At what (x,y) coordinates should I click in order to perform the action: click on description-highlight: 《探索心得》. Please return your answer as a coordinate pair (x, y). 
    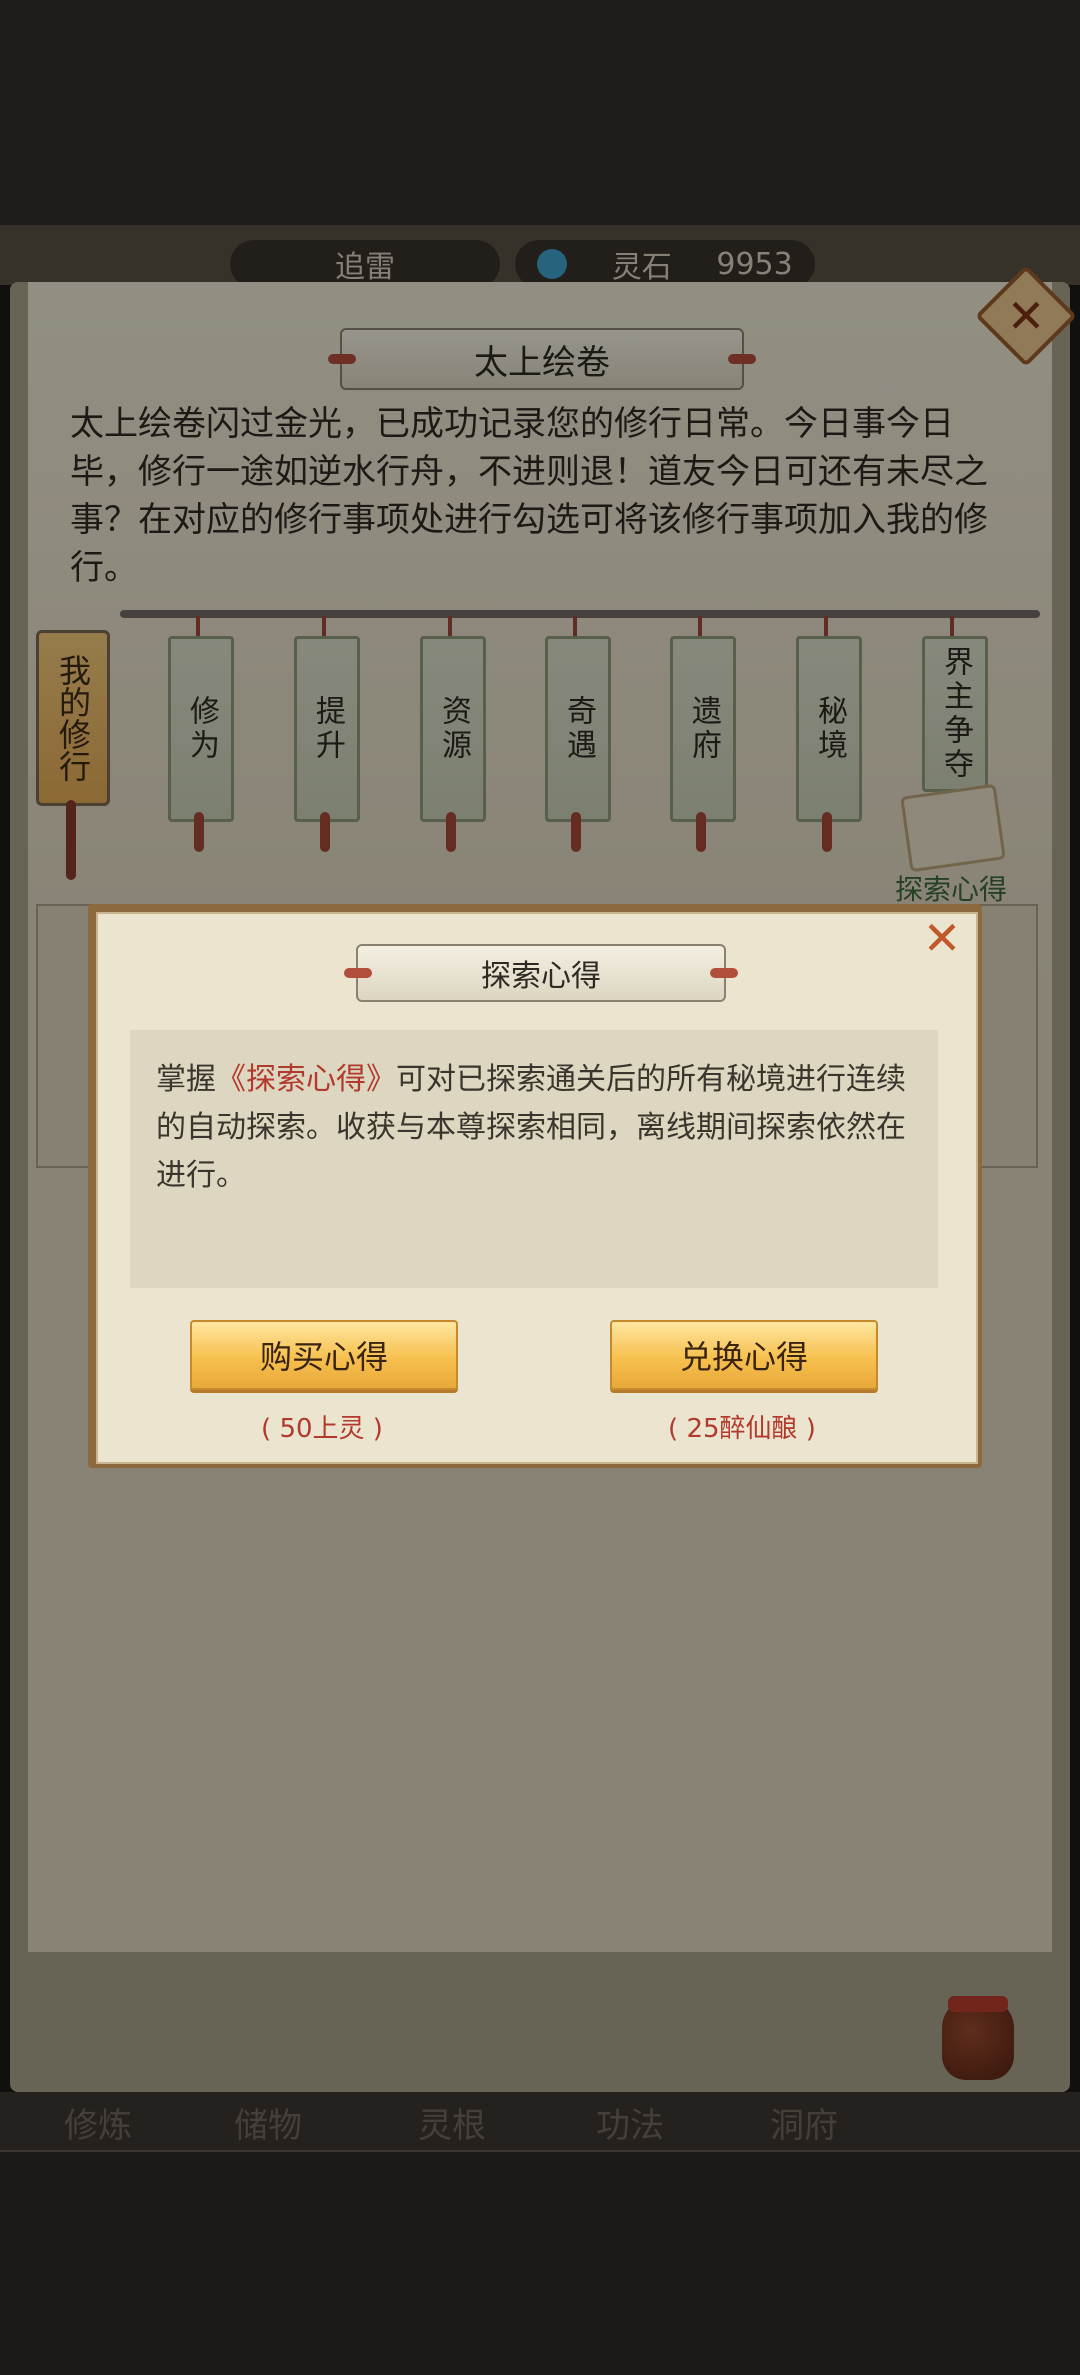
    Looking at the image, I should click on (306, 1079).